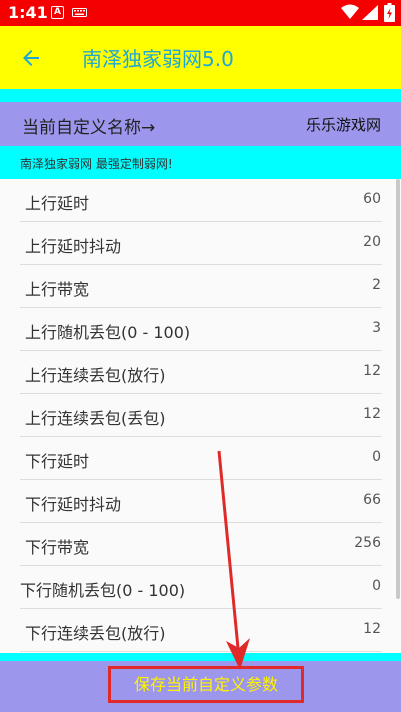  I want to click on setting-row-downlink-jitter: 下行延时抖动 66, so click(201, 501).